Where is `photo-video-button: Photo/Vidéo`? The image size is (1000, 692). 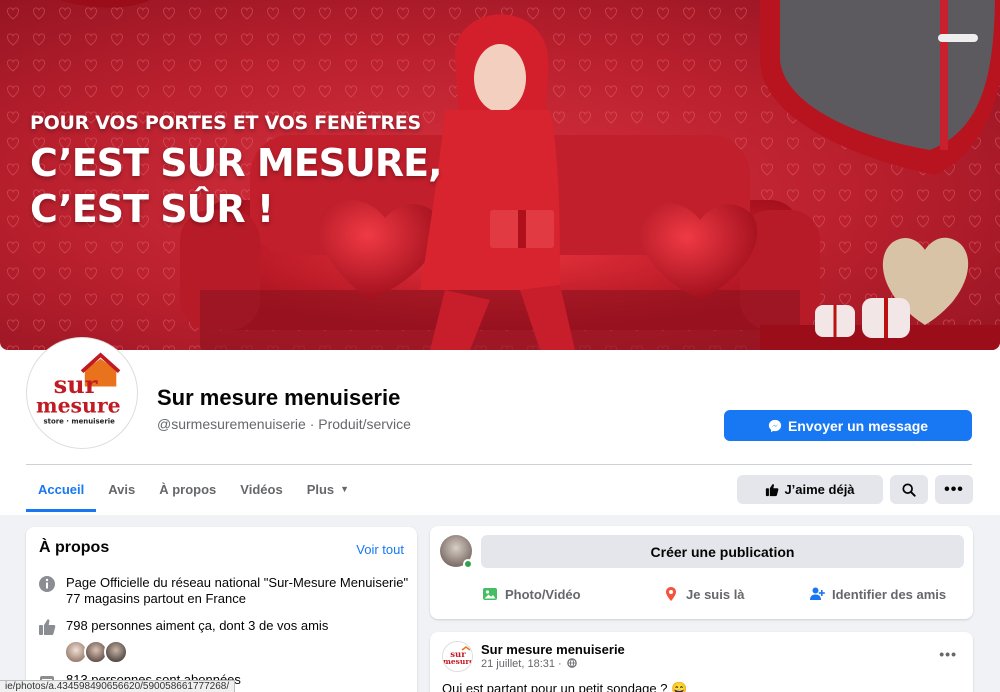 photo-video-button: Photo/Vidéo is located at coordinates (531, 594).